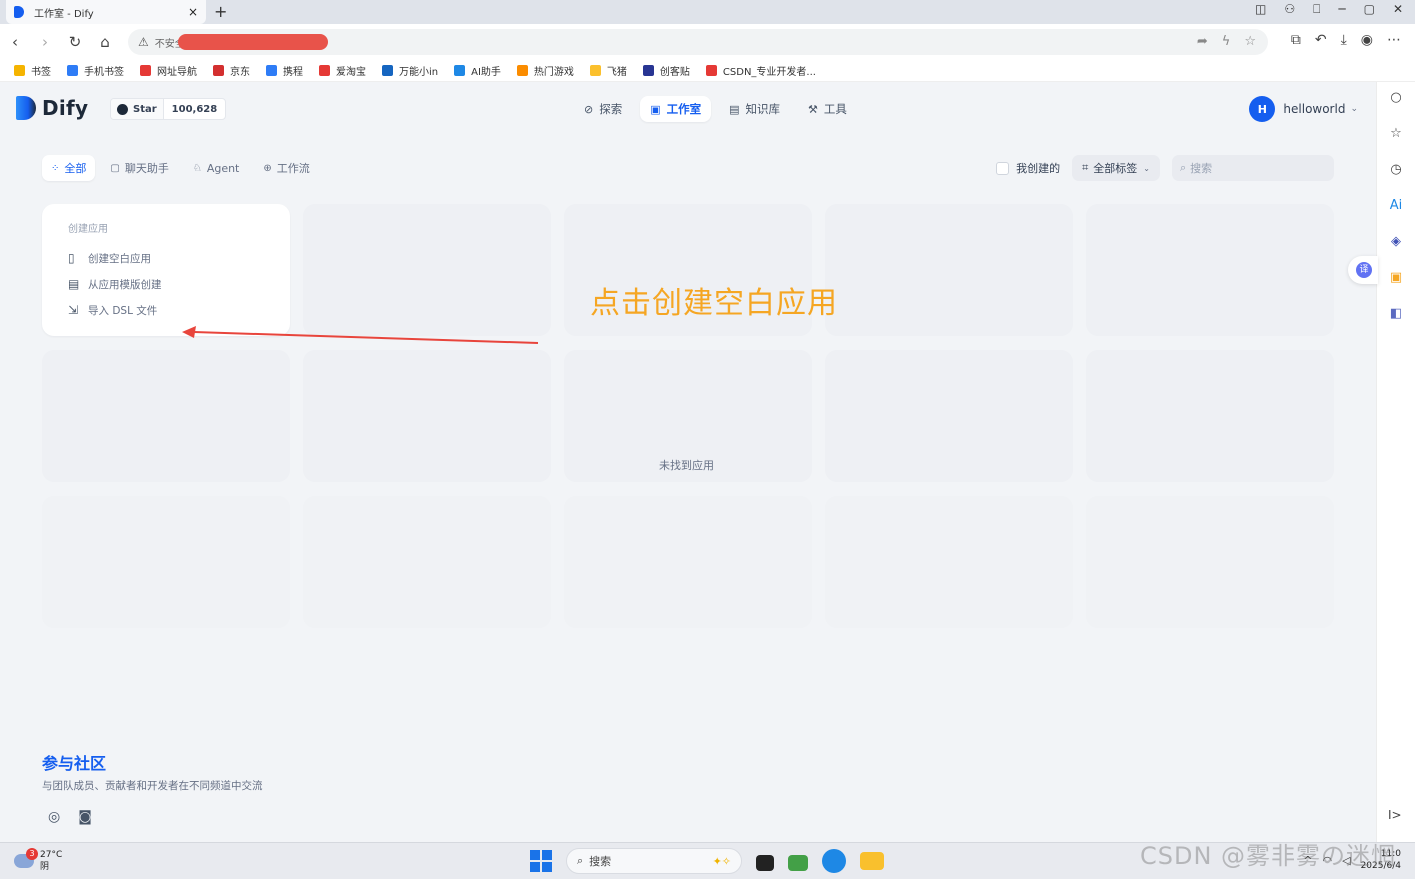 Image resolution: width=1415 pixels, height=879 pixels. I want to click on nav-tab-2: ▤ 知识库, so click(754, 109).